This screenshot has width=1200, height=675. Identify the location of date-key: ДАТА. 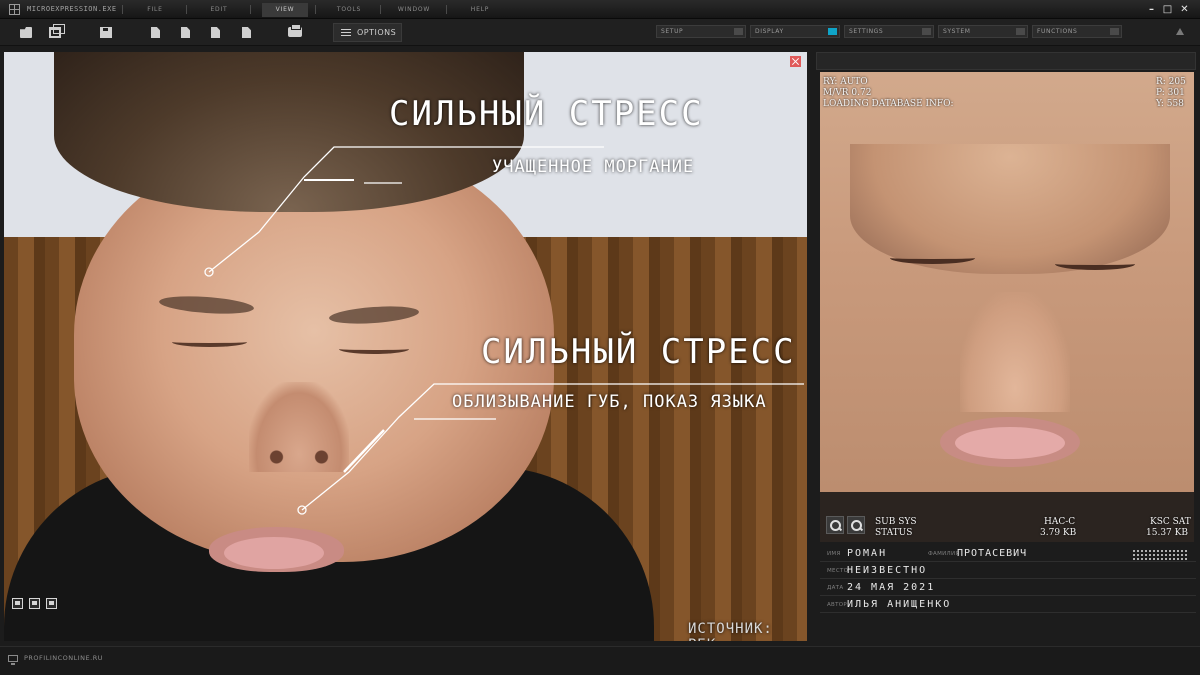
(835, 588).